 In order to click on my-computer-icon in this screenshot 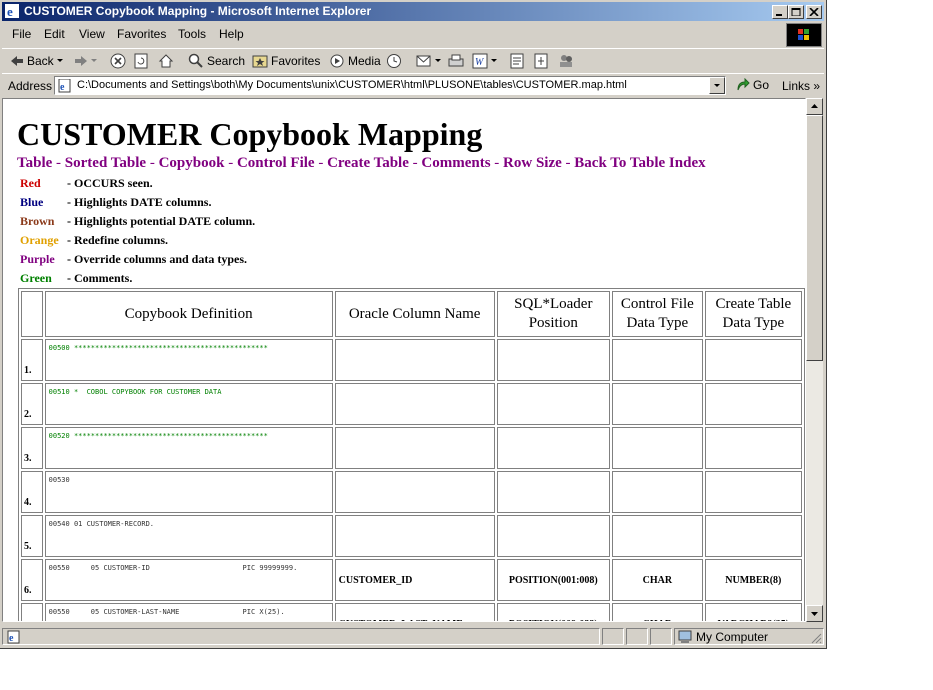, I will do `click(685, 636)`.